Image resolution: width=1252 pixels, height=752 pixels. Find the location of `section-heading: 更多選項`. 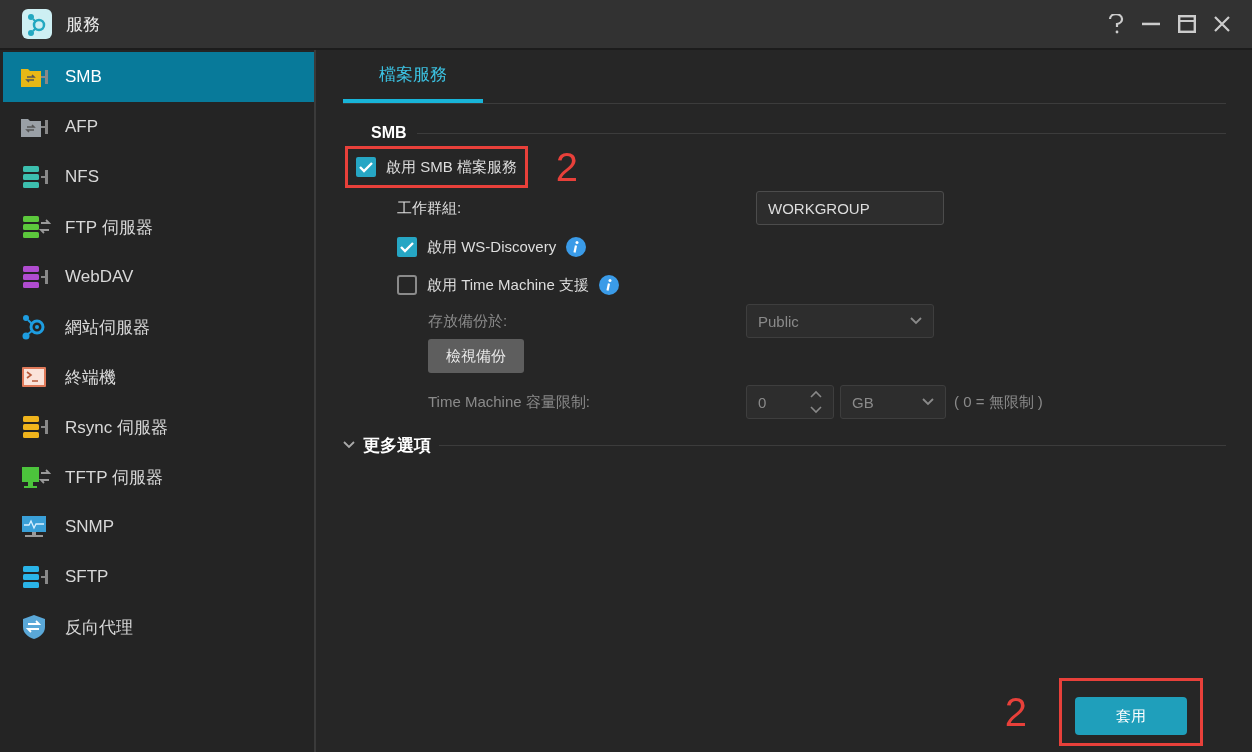

section-heading: 更多選項 is located at coordinates (397, 445).